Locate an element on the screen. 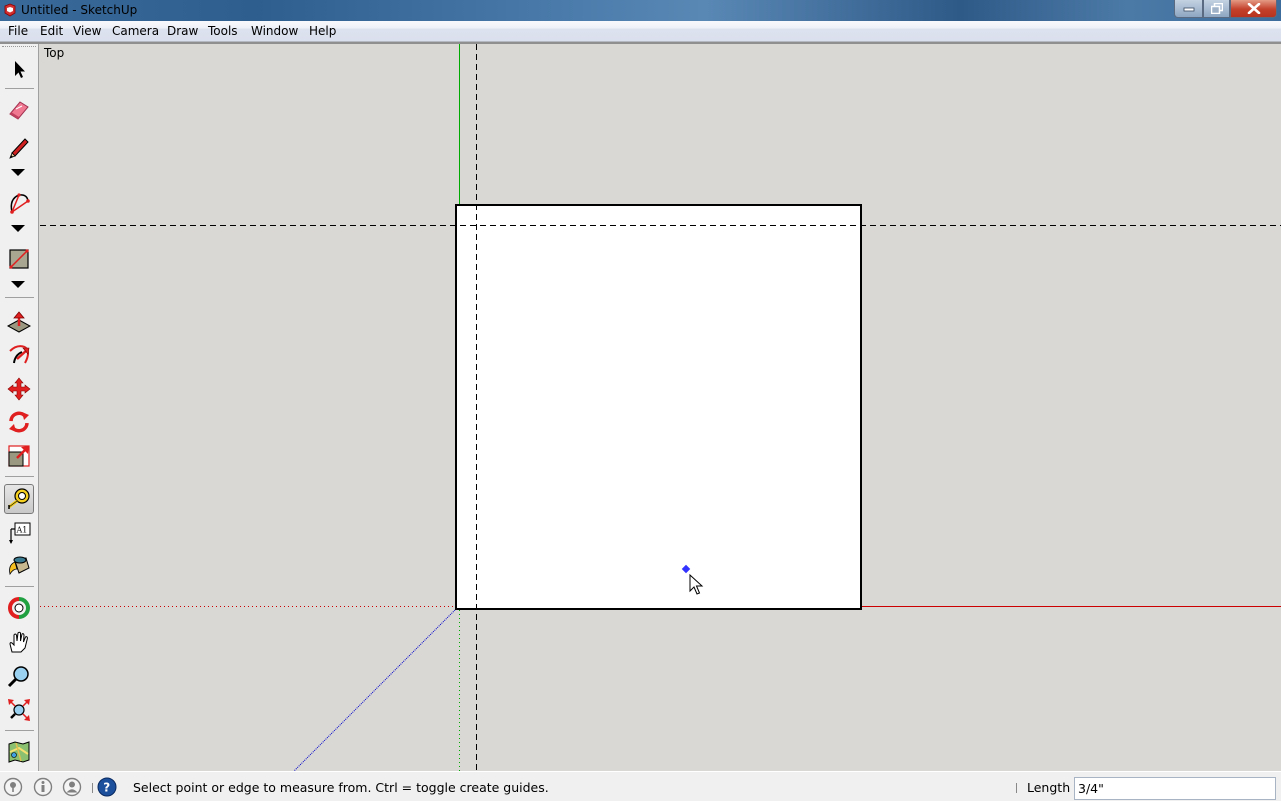  close-icon is located at coordinates (1253, 8).